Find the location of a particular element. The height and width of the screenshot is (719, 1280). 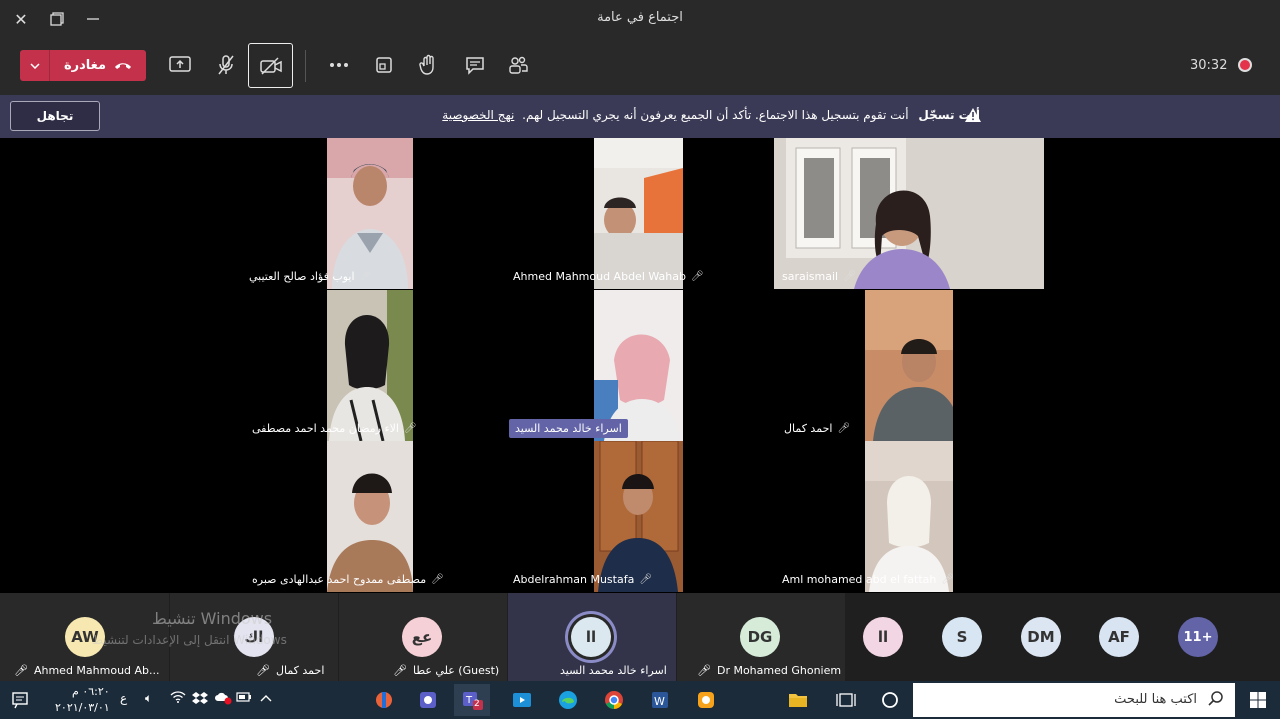

overflow-avatar: AF is located at coordinates (1119, 637).